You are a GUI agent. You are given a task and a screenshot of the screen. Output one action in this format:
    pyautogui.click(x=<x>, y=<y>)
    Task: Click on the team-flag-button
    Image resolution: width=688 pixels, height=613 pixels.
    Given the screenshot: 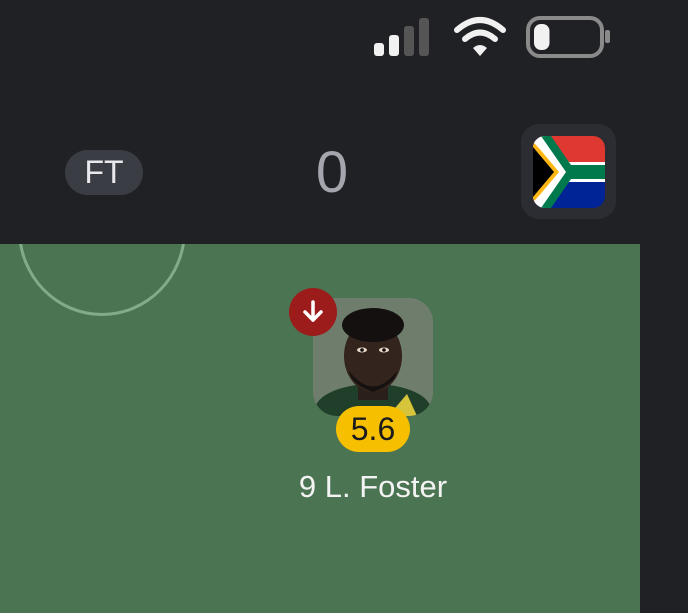 What is the action you would take?
    pyautogui.click(x=568, y=171)
    